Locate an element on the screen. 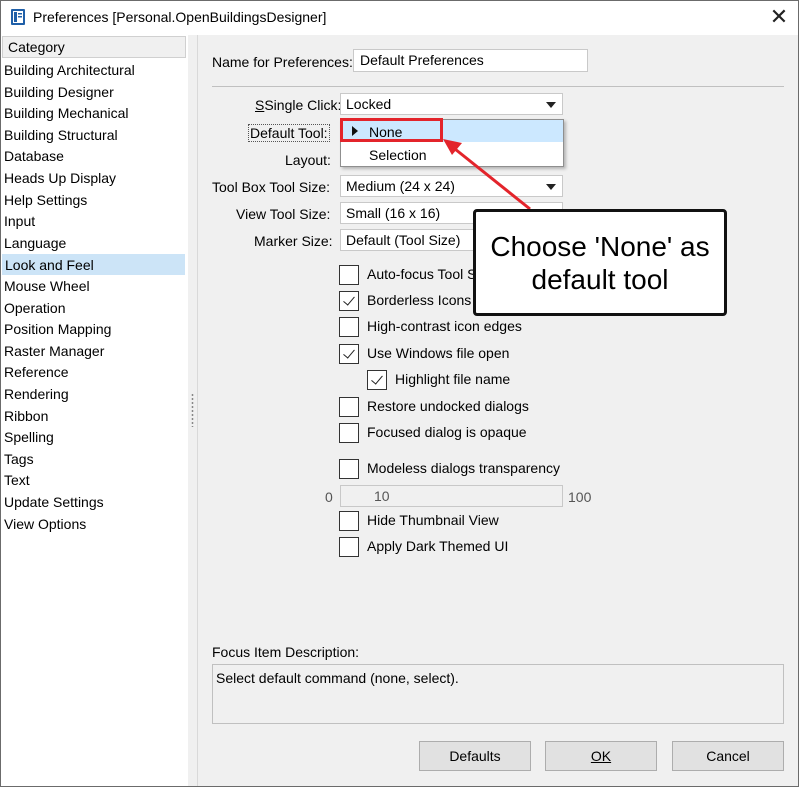 The width and height of the screenshot is (799, 787). splitter-grip-icon is located at coordinates (192, 410).